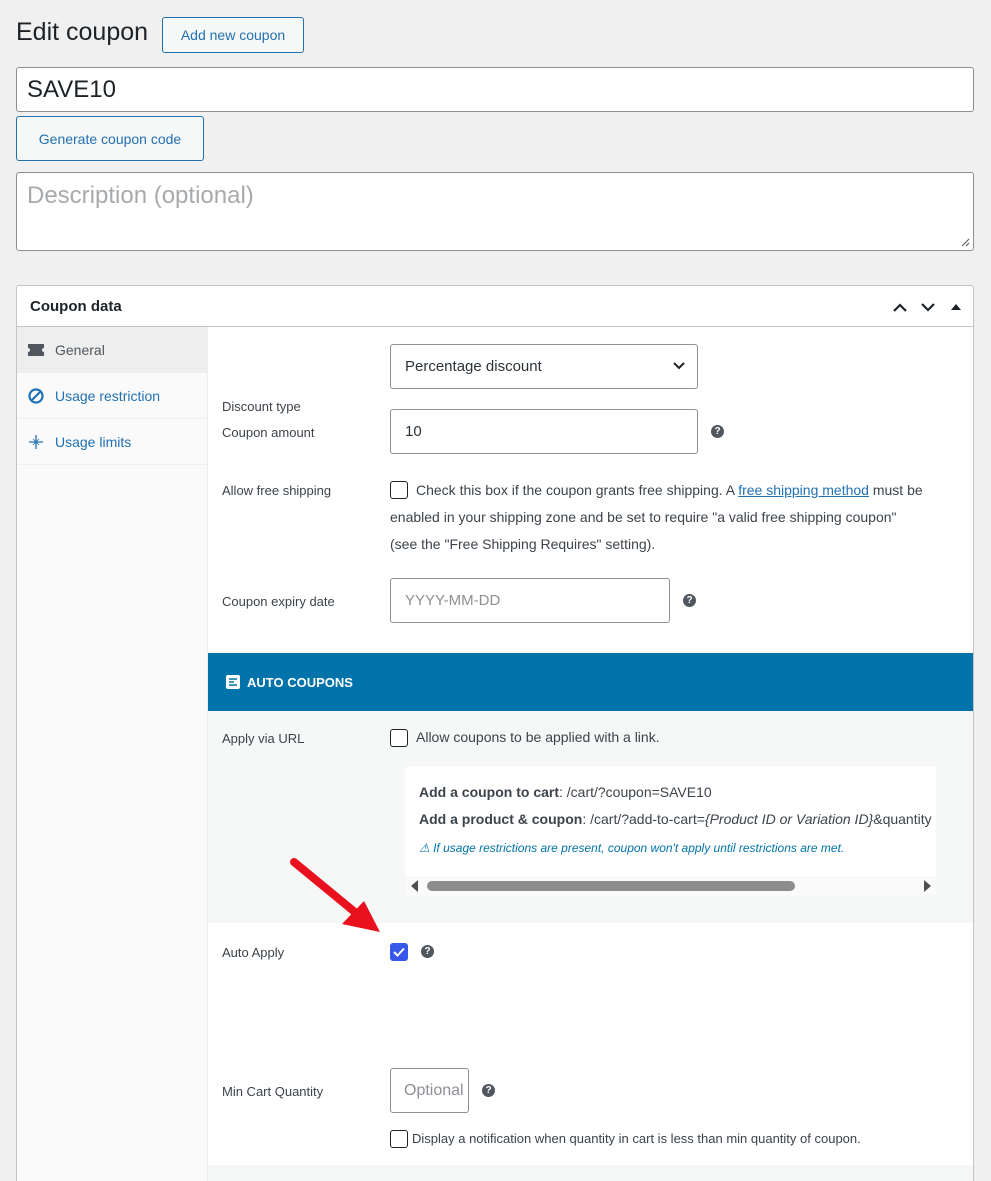  I want to click on apply-via-url-text: Allow coupons to be applied with a link., so click(538, 737).